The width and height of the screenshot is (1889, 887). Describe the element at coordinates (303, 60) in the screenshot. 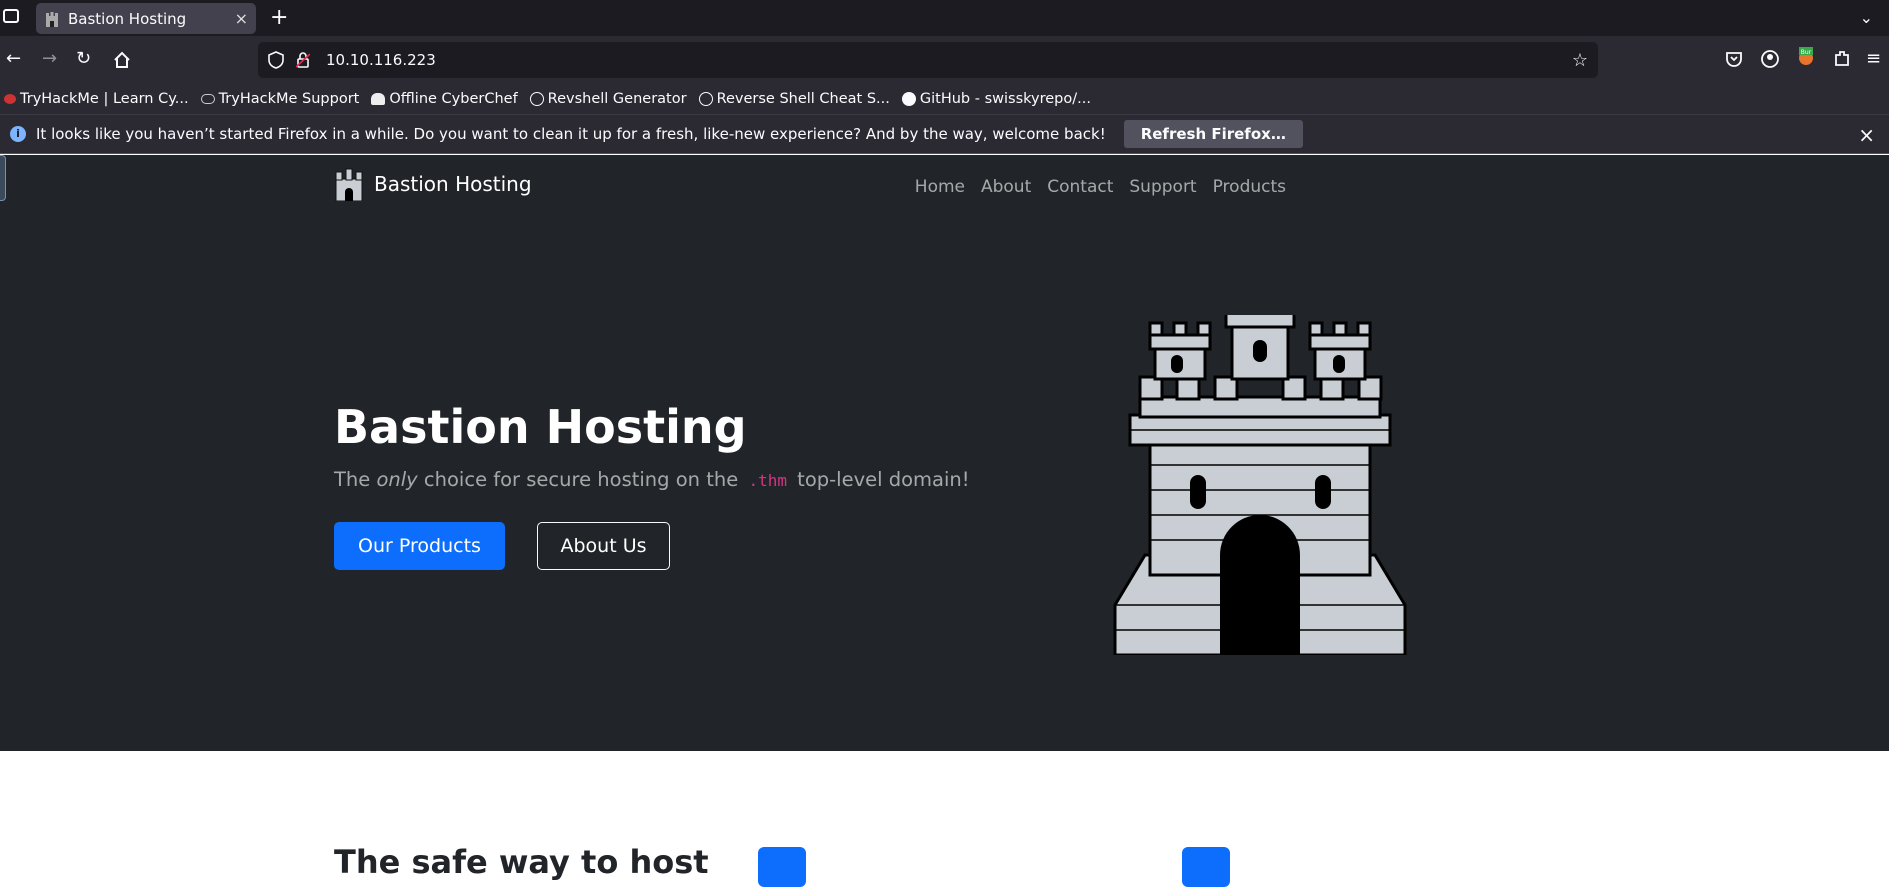

I see `lock-icon` at that location.